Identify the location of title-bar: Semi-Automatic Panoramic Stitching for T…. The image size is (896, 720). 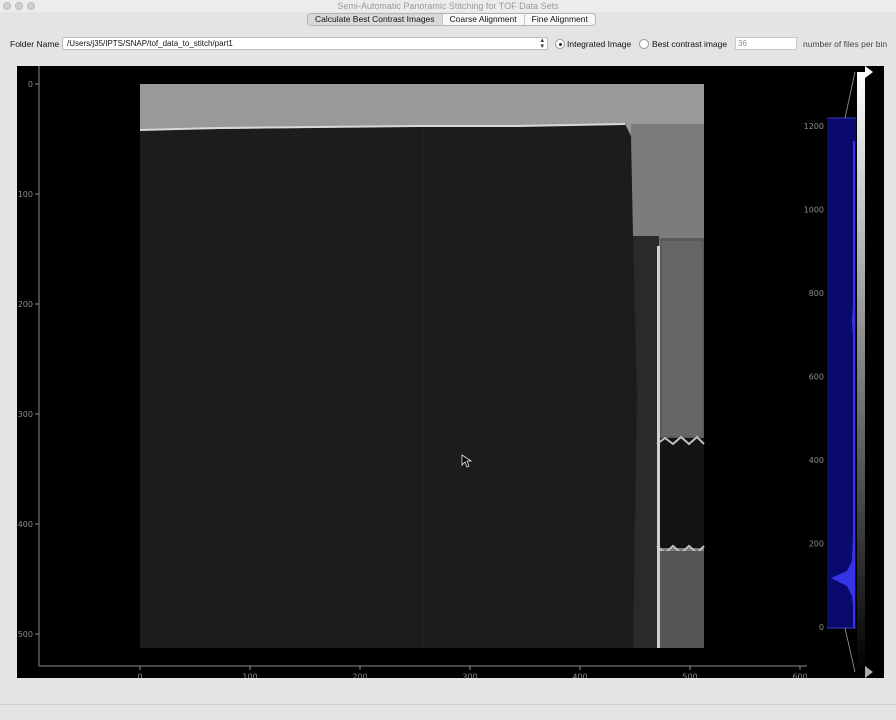
(448, 6).